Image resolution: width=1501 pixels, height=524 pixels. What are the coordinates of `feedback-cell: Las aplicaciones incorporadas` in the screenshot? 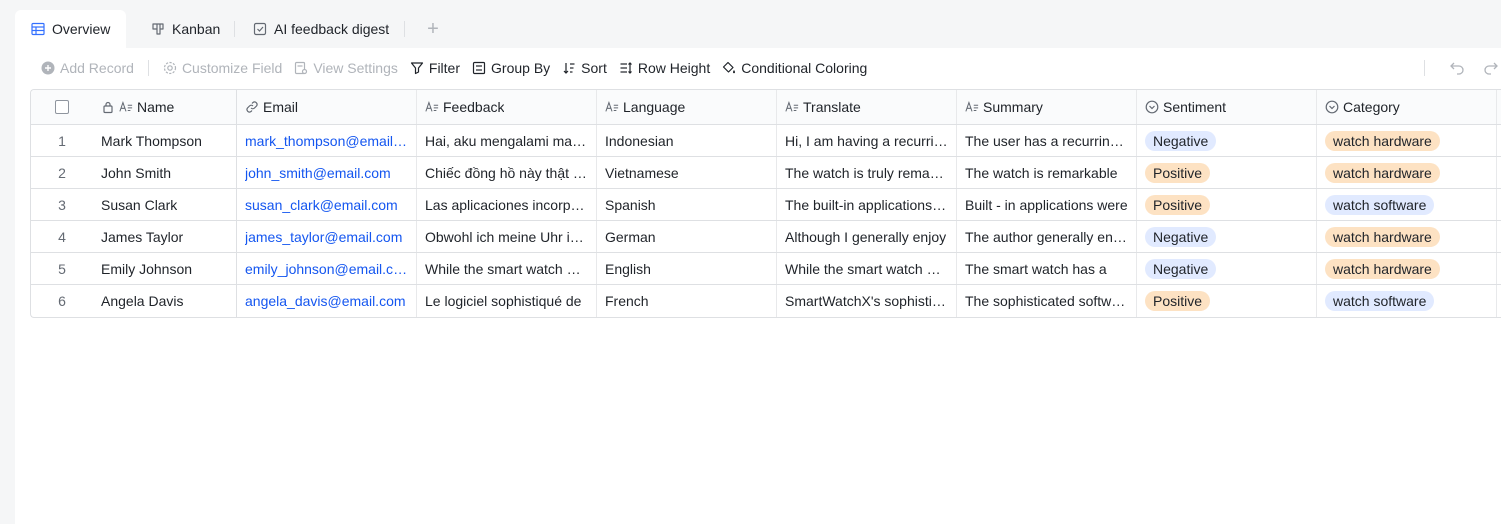 It's located at (507, 204).